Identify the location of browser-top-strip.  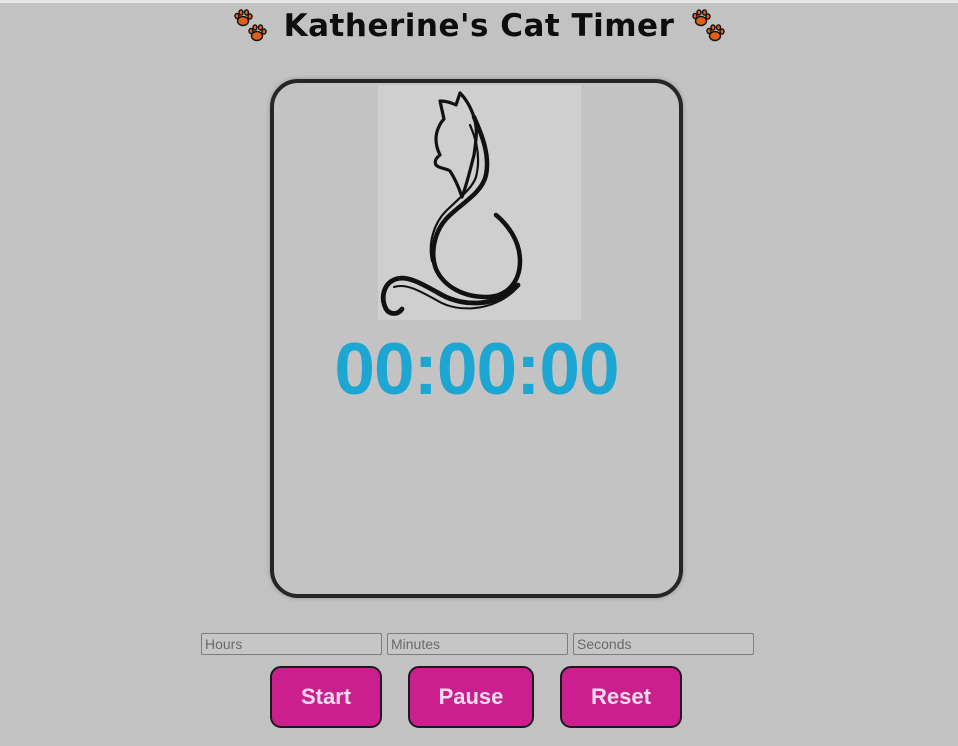
(479, 1).